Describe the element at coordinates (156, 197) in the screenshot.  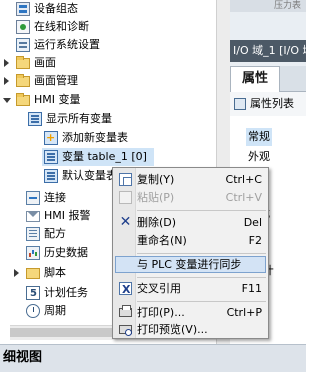
I see `menu-item-label: 粘贴(P)` at that location.